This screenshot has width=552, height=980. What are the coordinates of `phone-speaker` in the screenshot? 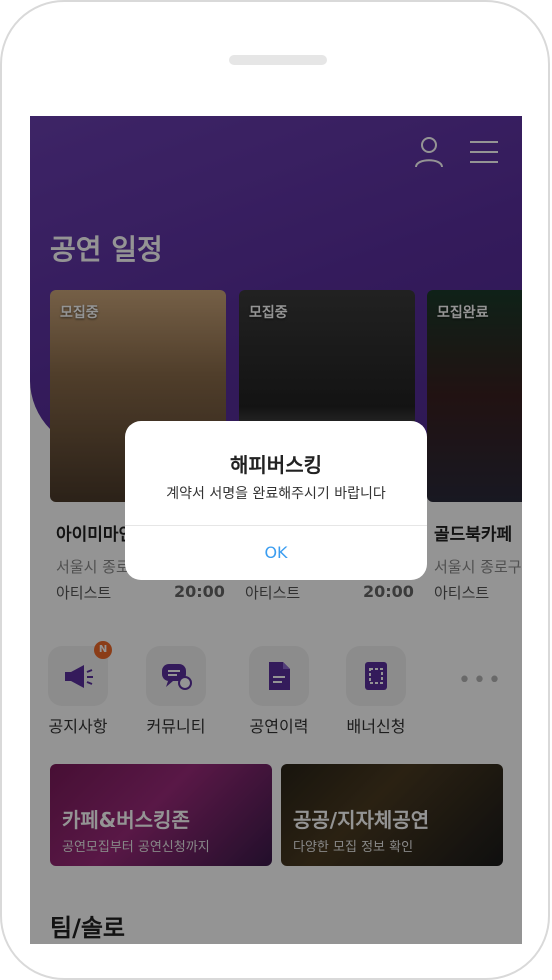 It's located at (278, 60).